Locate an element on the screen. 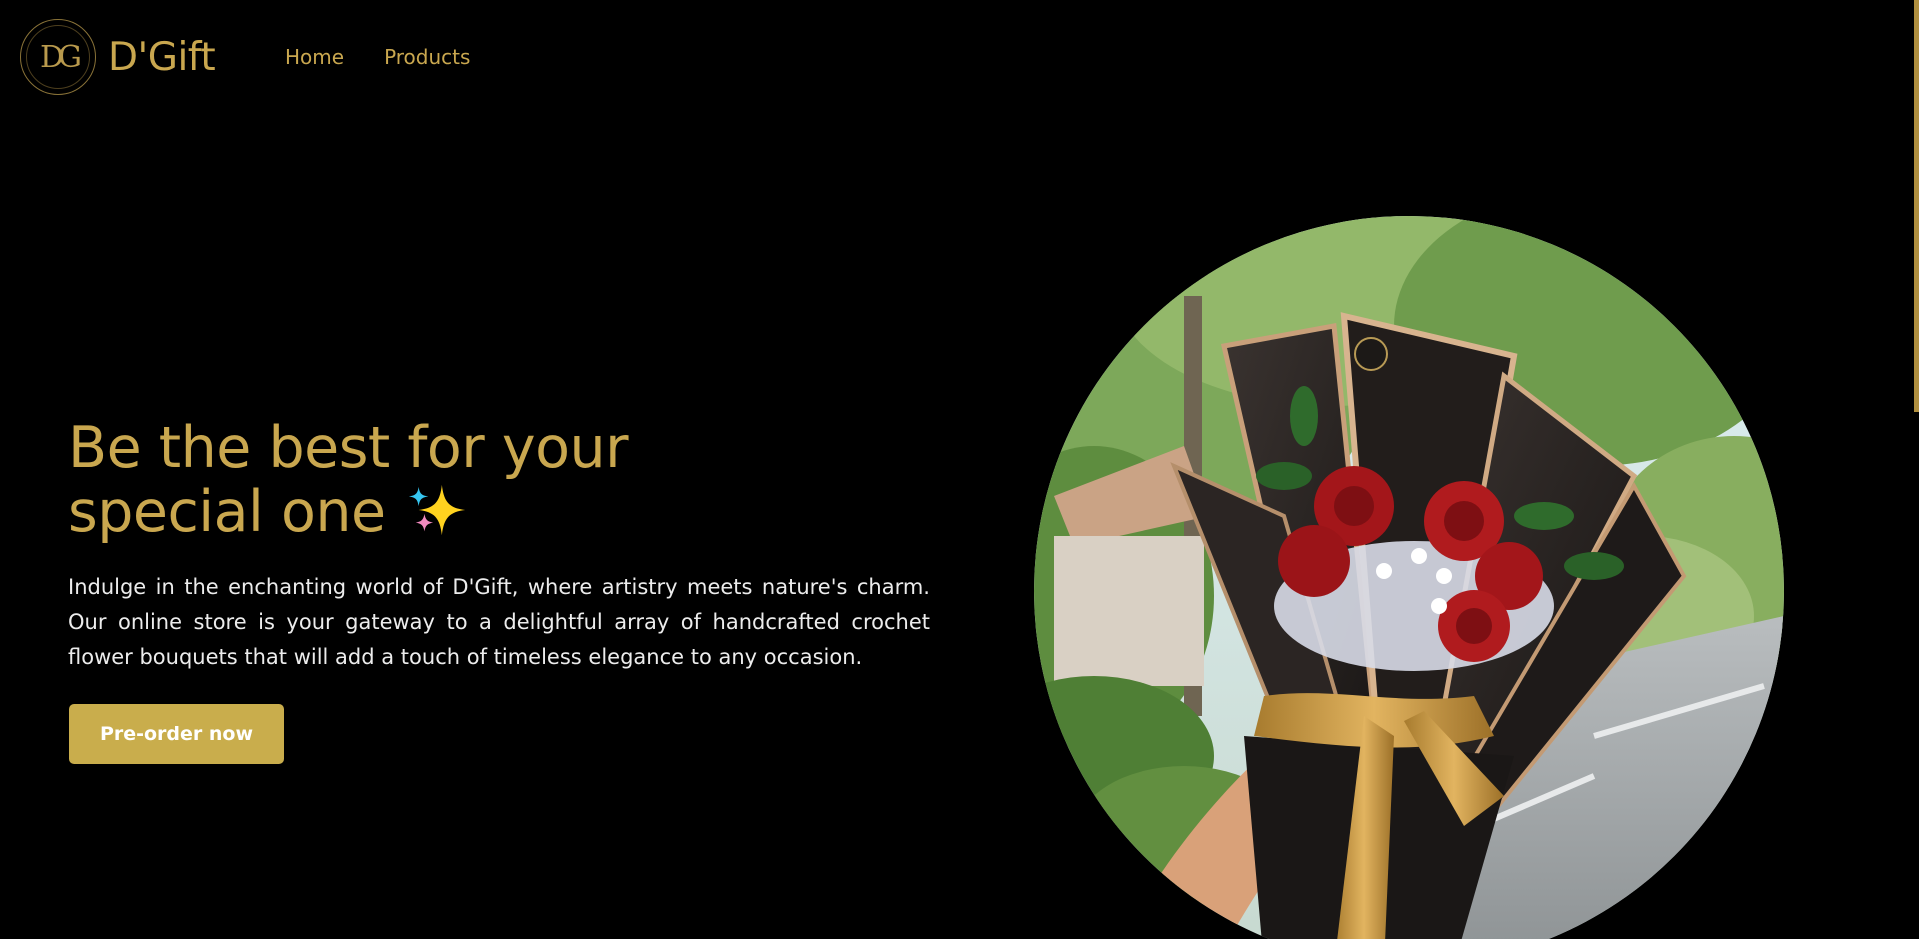 The height and width of the screenshot is (939, 1919). hero-title: Be the best for your special one is located at coordinates (448, 480).